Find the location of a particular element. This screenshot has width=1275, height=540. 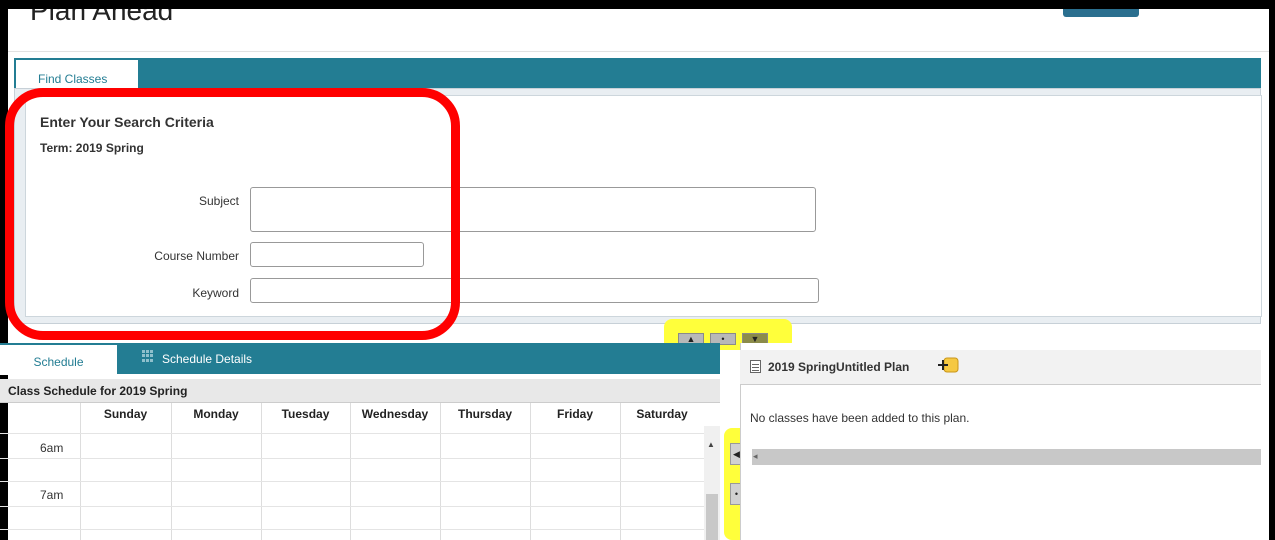

find-classes-tabbar is located at coordinates (637, 73).